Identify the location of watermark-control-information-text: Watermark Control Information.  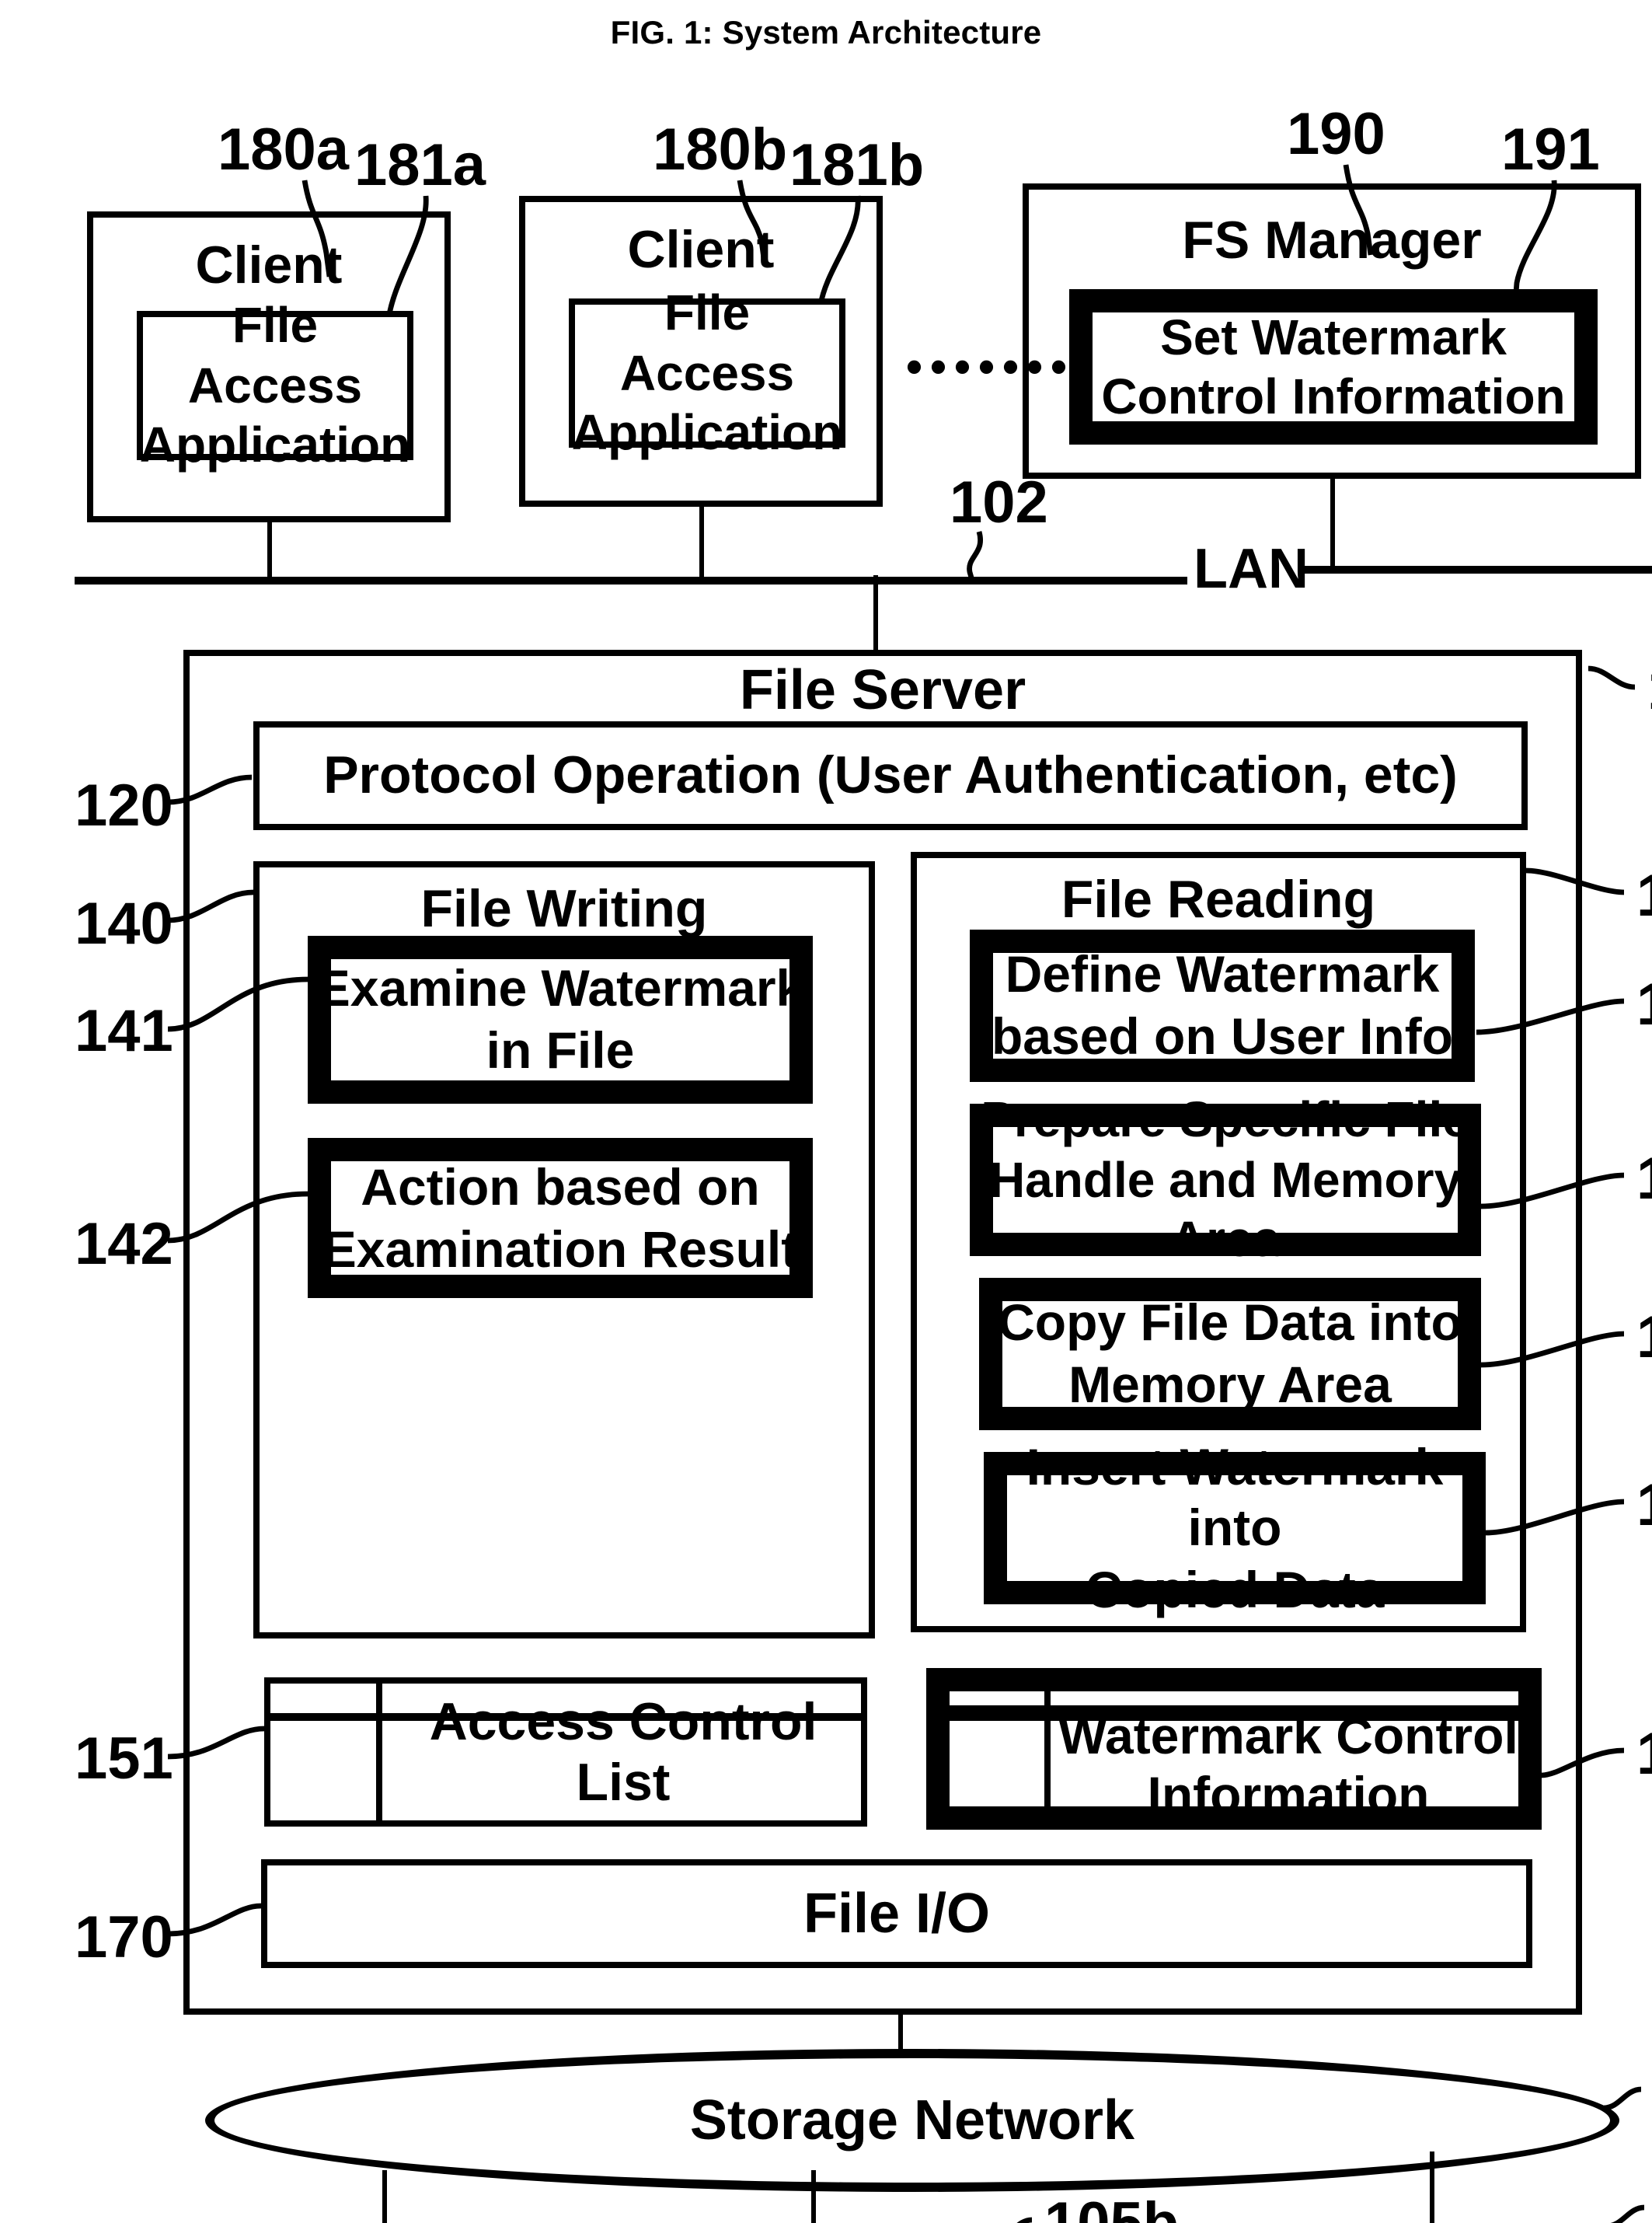
(1288, 1765).